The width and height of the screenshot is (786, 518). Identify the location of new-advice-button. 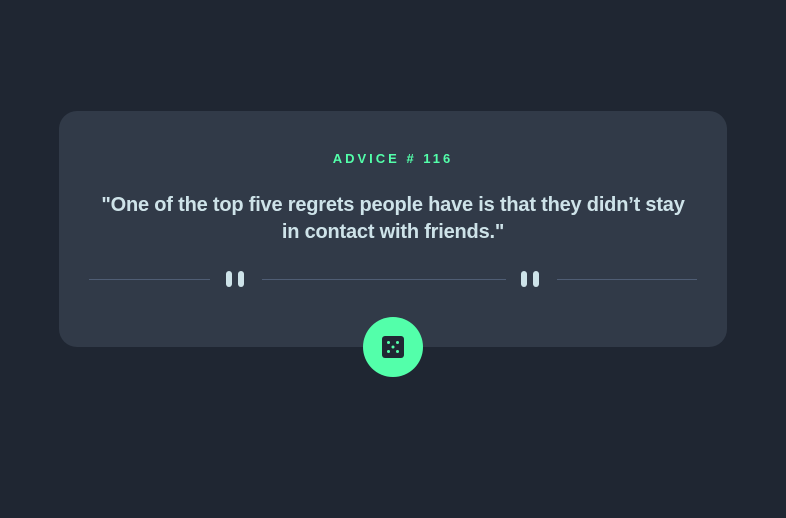
(393, 347).